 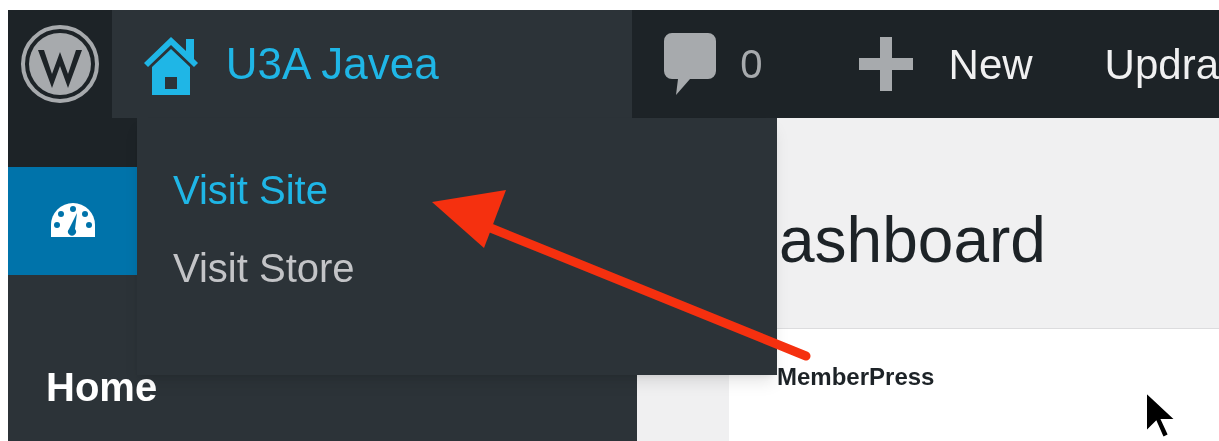 What do you see at coordinates (912, 240) in the screenshot?
I see `page-title: ashboard` at bounding box center [912, 240].